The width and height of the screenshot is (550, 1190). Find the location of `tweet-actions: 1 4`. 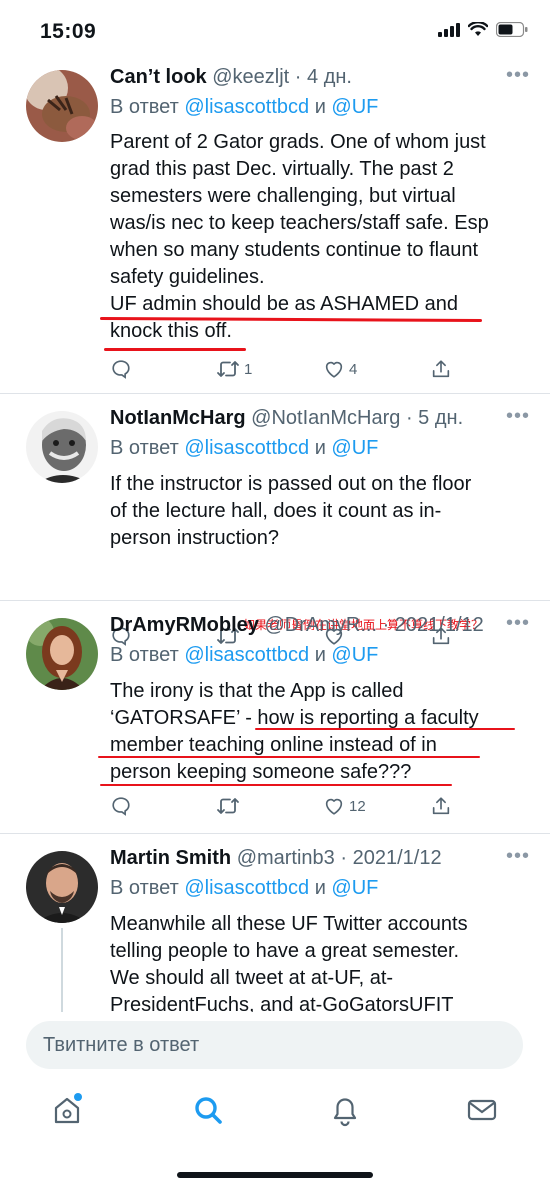

tweet-actions: 1 4 is located at coordinates (320, 373).